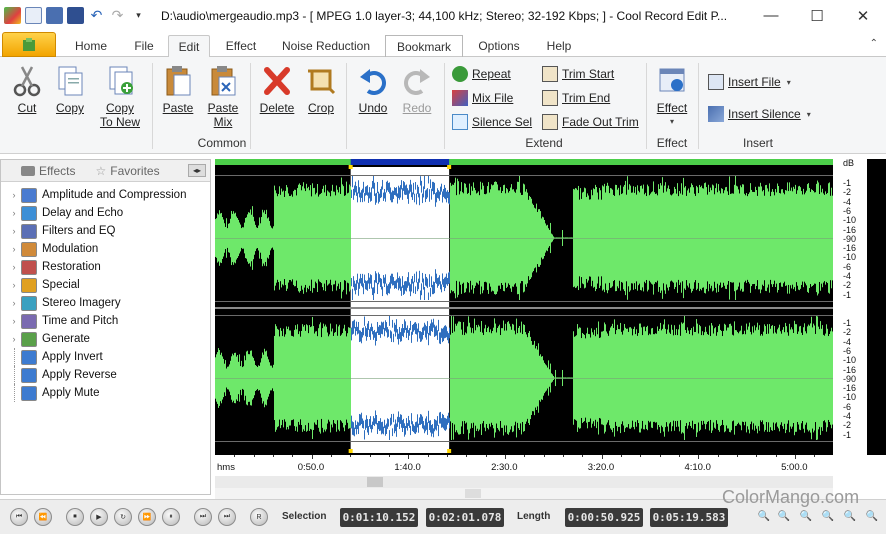 This screenshot has height=534, width=886. I want to click on crop-button: Crop, so click(321, 90).